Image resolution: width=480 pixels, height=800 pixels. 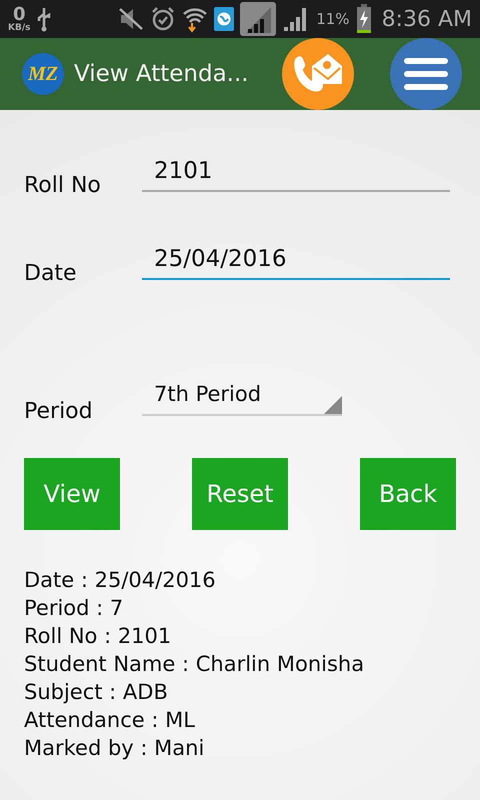 What do you see at coordinates (110, 720) in the screenshot?
I see `result-line: Attendance : ML` at bounding box center [110, 720].